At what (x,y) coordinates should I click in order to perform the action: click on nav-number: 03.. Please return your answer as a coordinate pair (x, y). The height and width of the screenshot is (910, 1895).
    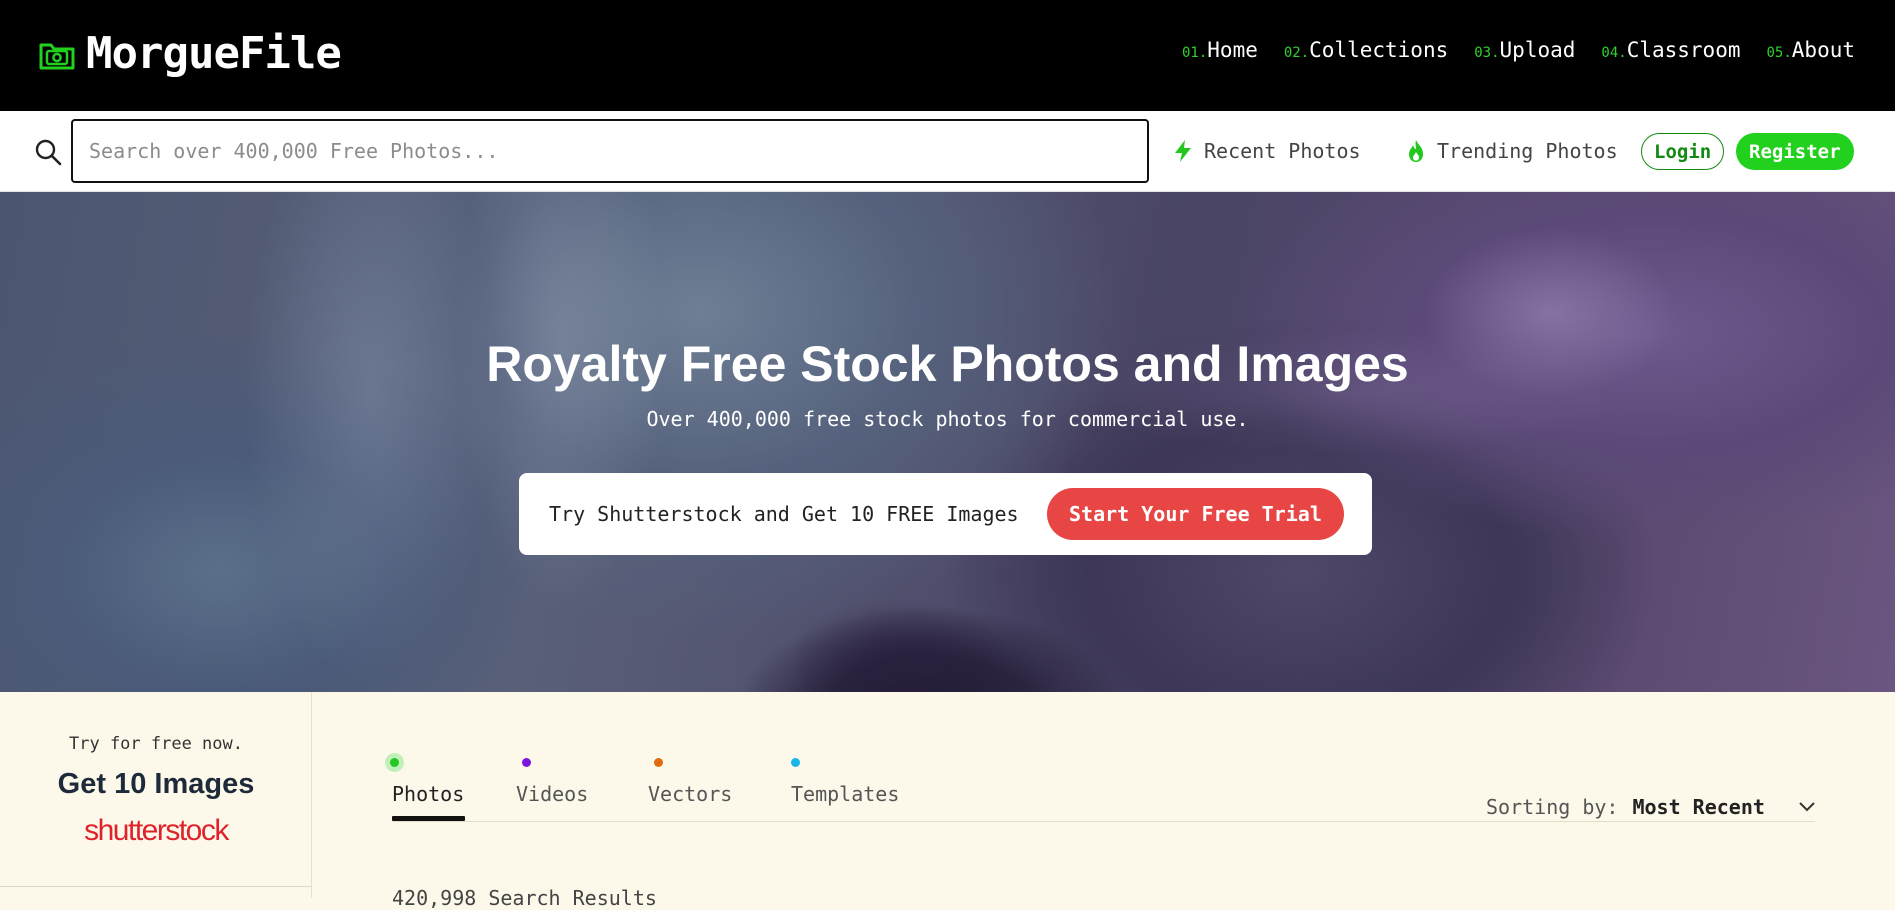
    Looking at the image, I should click on (1487, 53).